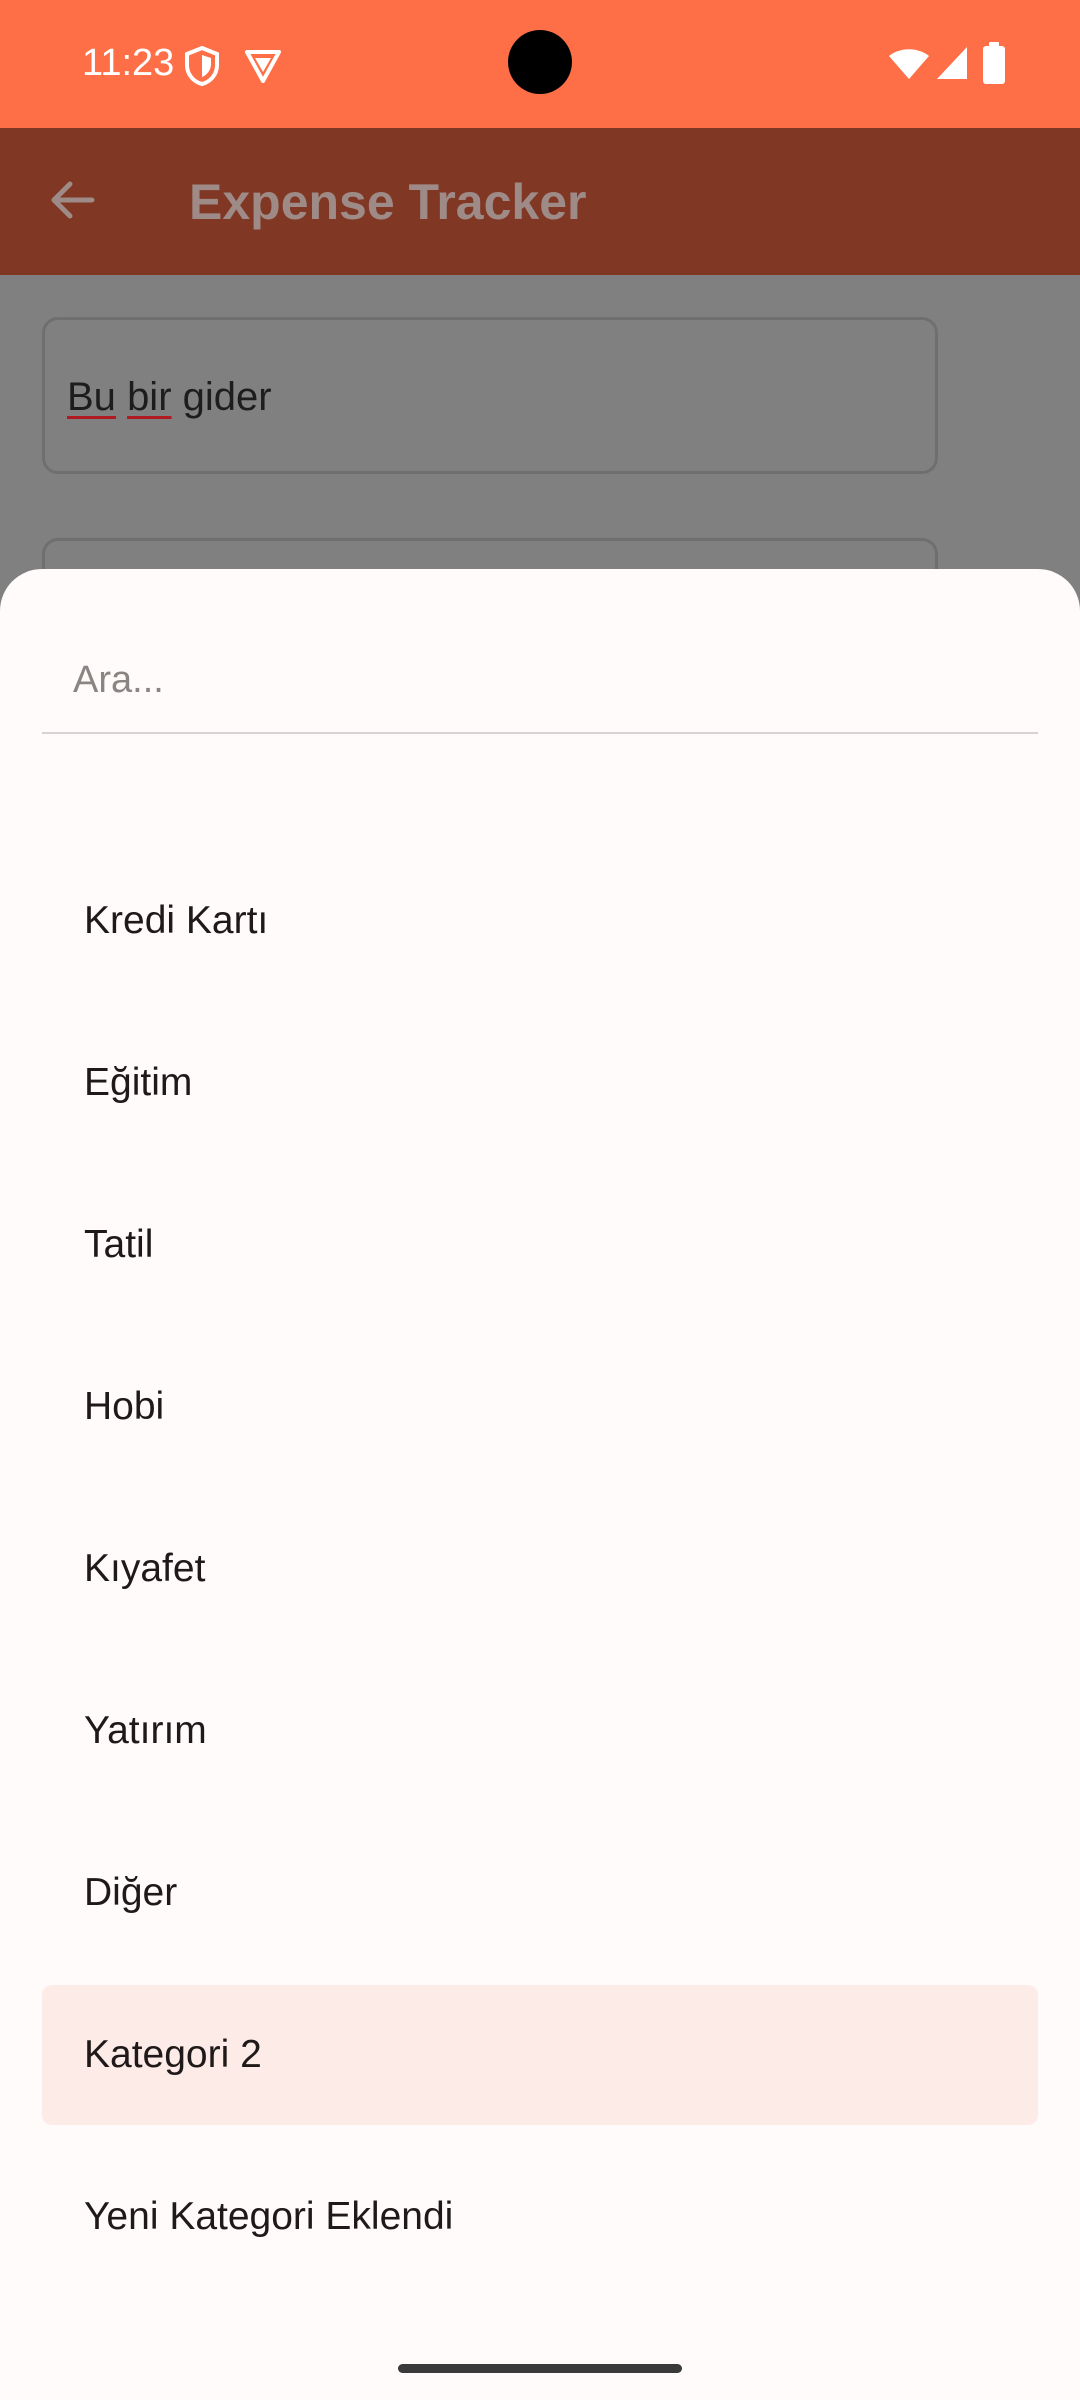 The height and width of the screenshot is (2400, 1080). I want to click on list-item-kategori-2: Kategori 2, so click(540, 2055).